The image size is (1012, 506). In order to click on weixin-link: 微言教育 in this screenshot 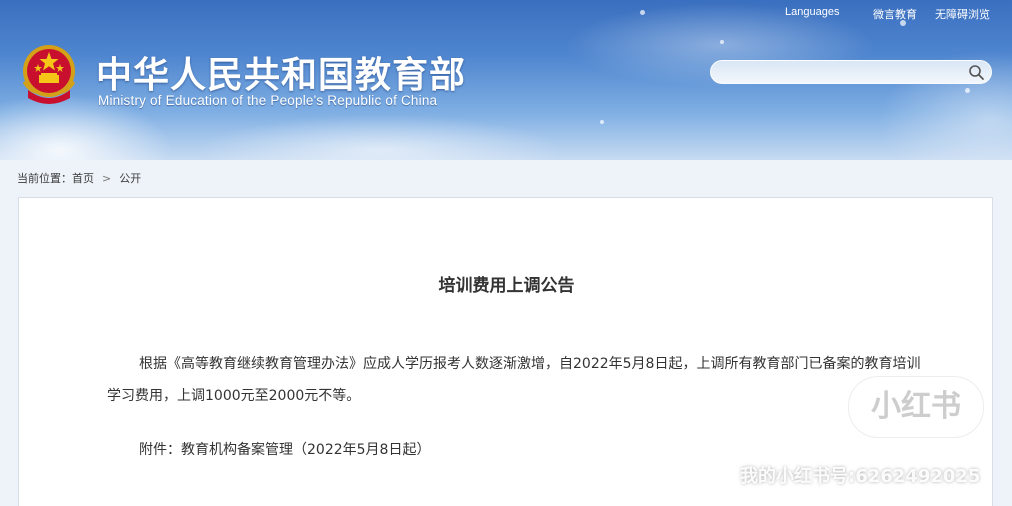, I will do `click(895, 14)`.